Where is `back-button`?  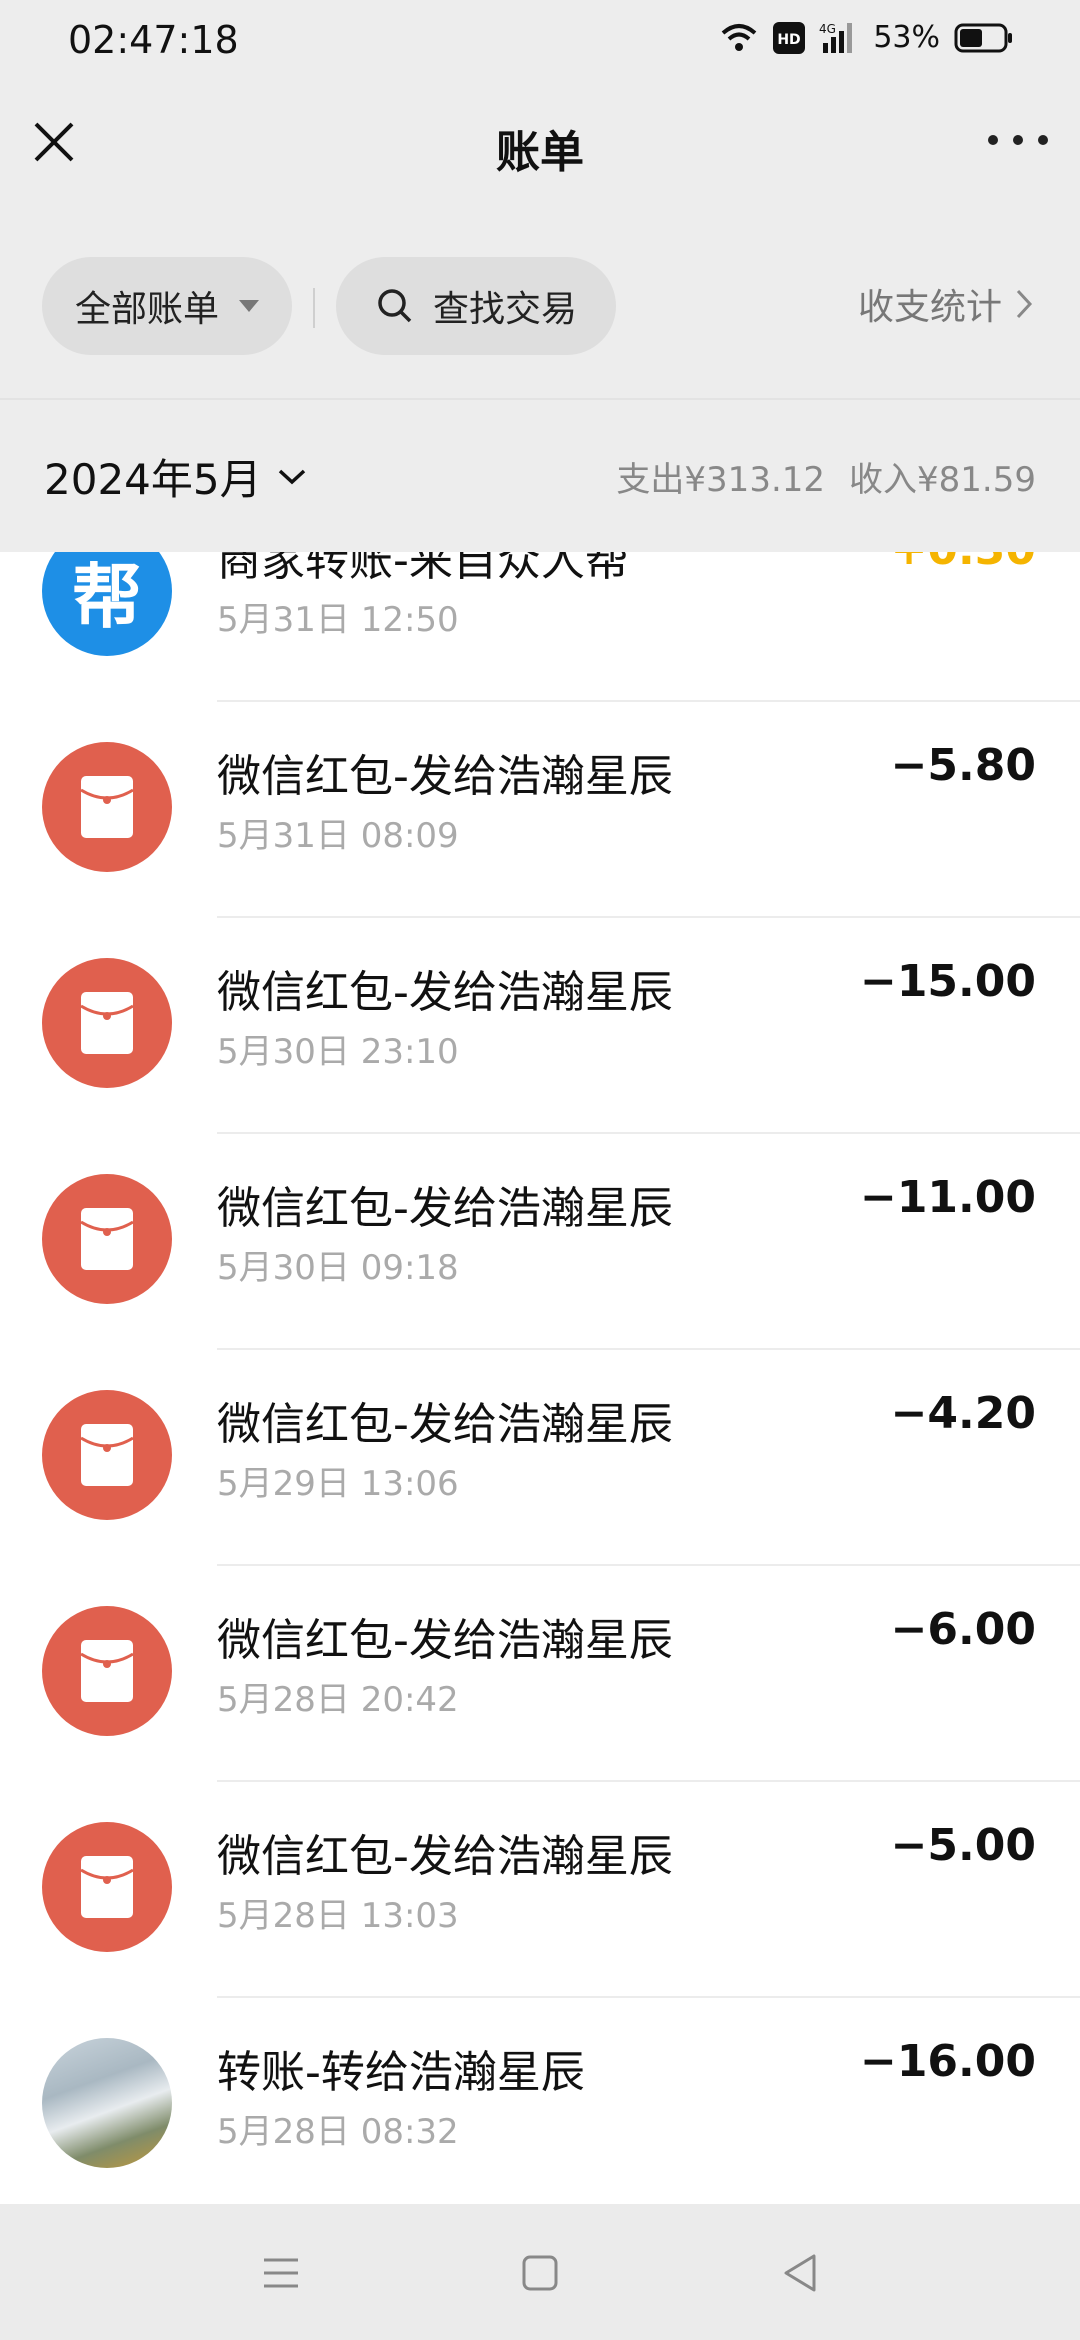
back-button is located at coordinates (801, 2273).